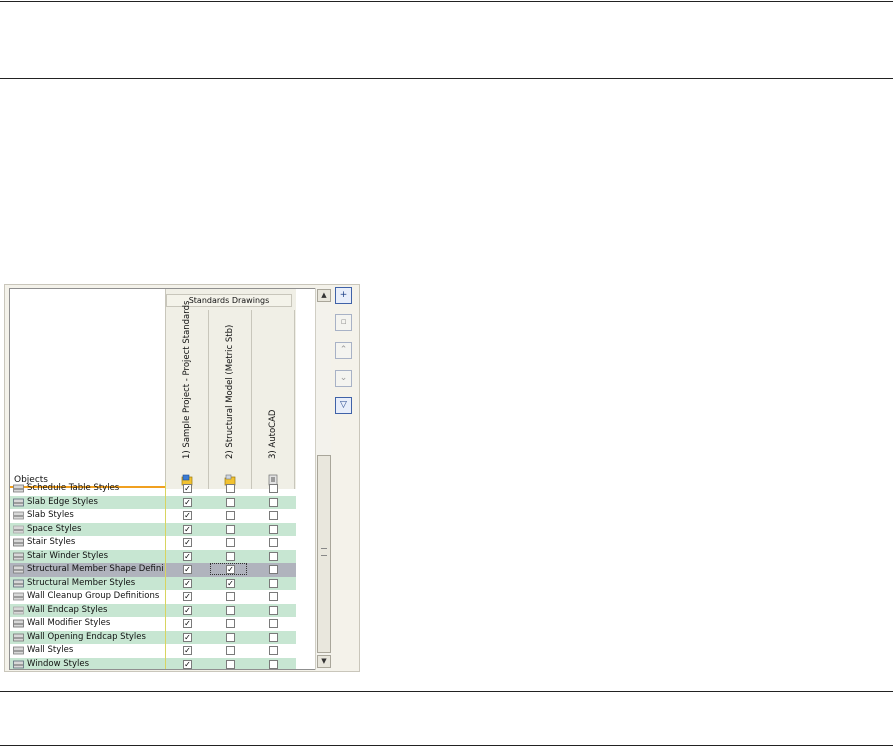 The width and height of the screenshot is (893, 747). Describe the element at coordinates (18, 569) in the screenshot. I see `member-shape-icon` at that location.